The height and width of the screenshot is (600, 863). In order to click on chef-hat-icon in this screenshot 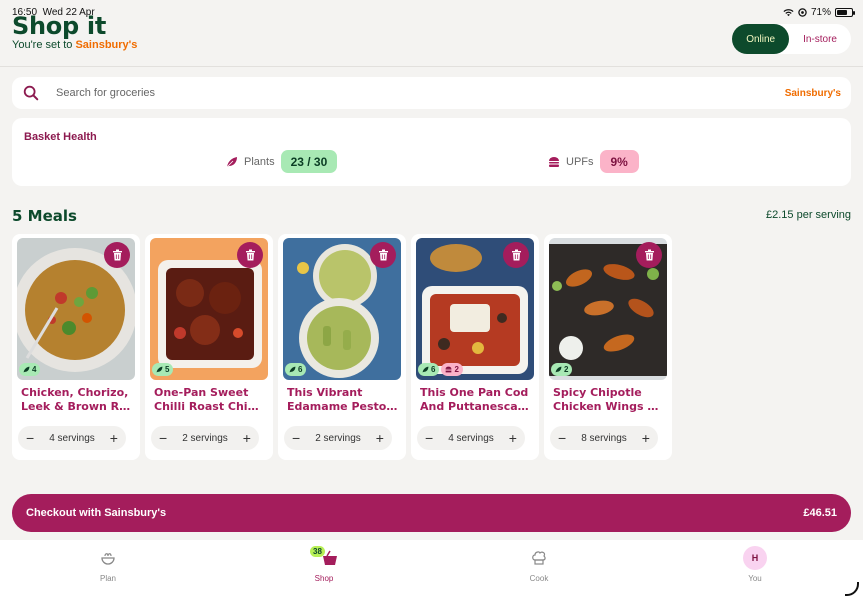, I will do `click(539, 558)`.